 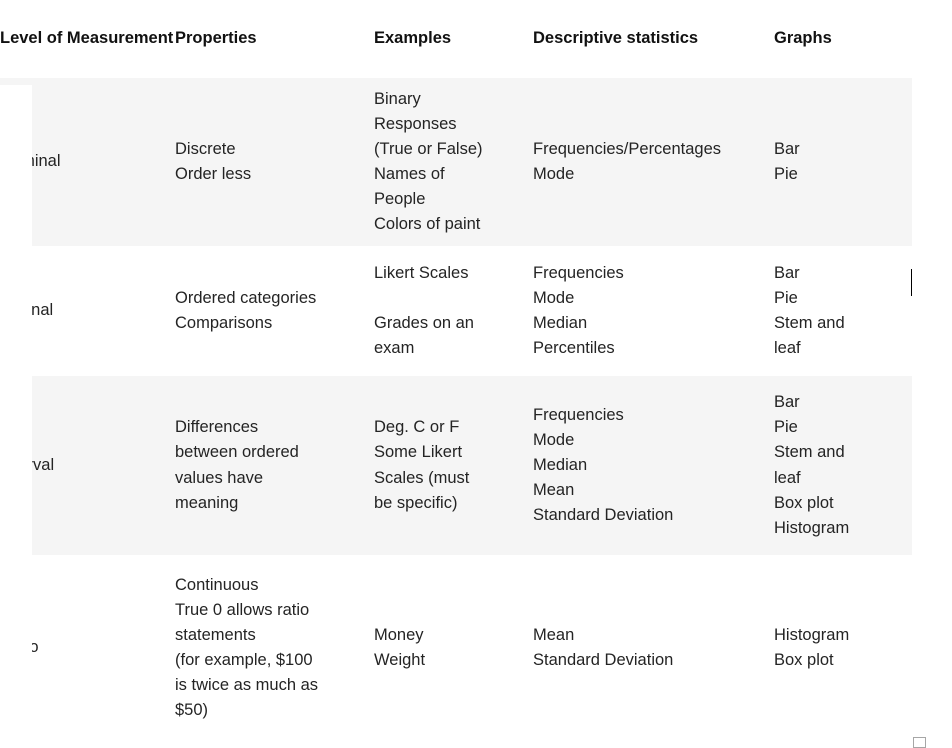 What do you see at coordinates (653, 162) in the screenshot?
I see `cell-descriptive-statistics: Frequencies/Percentages Mode` at bounding box center [653, 162].